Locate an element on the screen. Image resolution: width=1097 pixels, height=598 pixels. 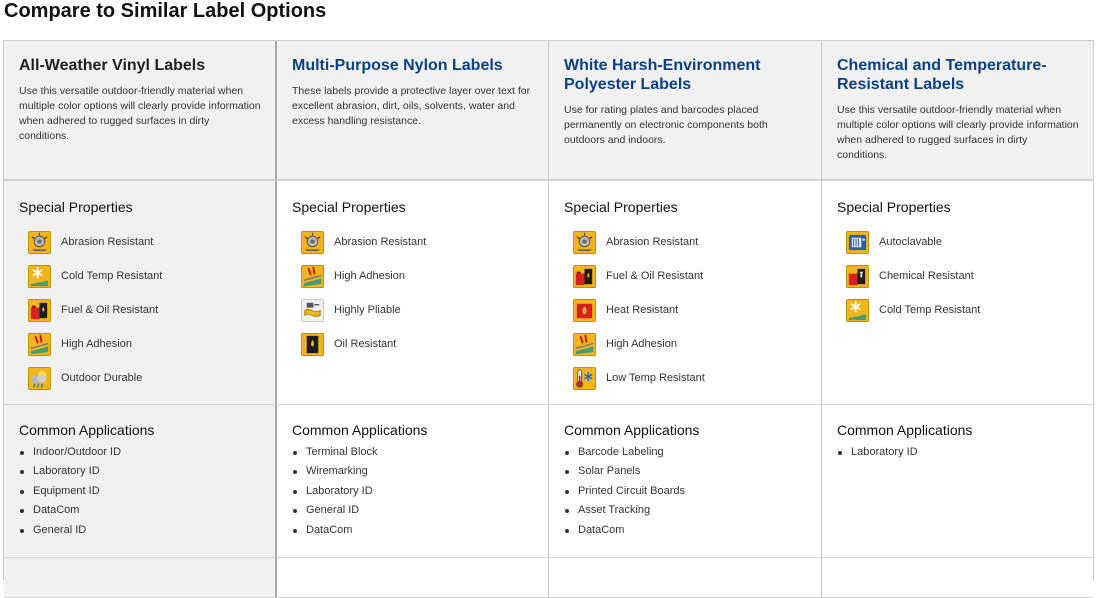
property-item: Oil Resistant is located at coordinates (417, 344).